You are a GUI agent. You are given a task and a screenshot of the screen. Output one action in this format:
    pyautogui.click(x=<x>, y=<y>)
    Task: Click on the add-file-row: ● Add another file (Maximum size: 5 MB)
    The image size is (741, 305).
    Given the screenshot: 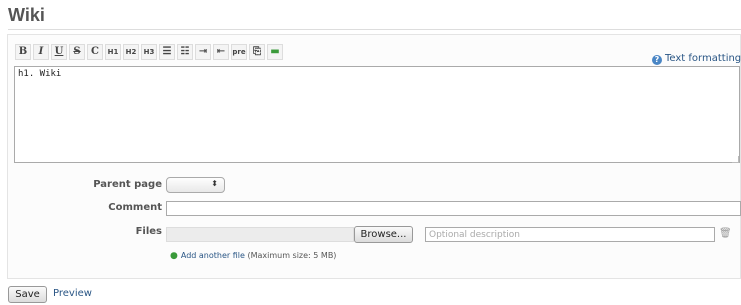 What is the action you would take?
    pyautogui.click(x=253, y=256)
    